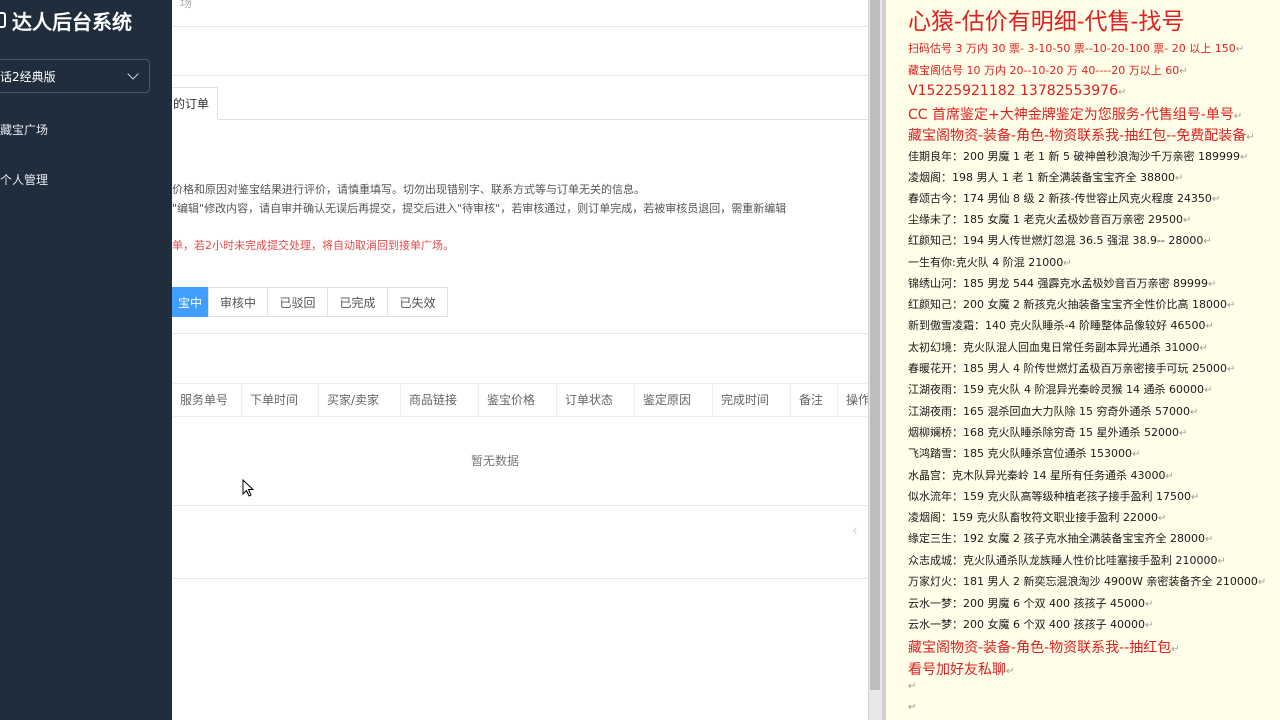  Describe the element at coordinates (238, 302) in the screenshot. I see `filter-reviewing: 审核中` at that location.